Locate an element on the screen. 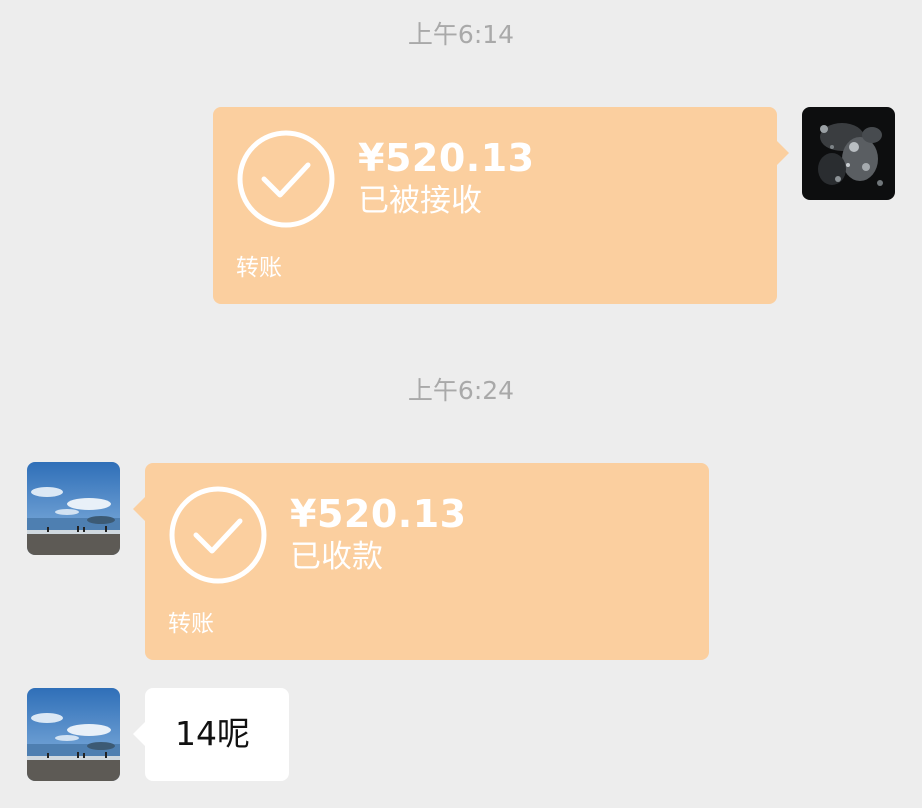 This screenshot has height=808, width=922. transfer-status: 已被接收 is located at coordinates (420, 201).